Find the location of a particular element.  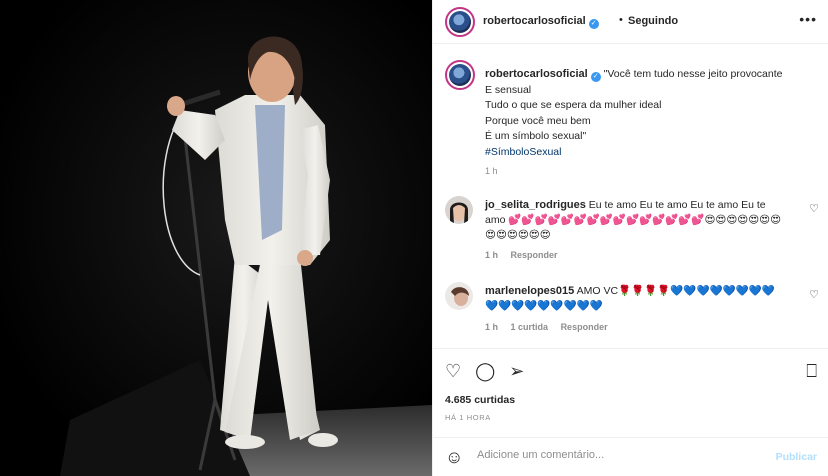

post-header: robertocarlosoficial ✓ • Seguindo ••• is located at coordinates (630, 22).